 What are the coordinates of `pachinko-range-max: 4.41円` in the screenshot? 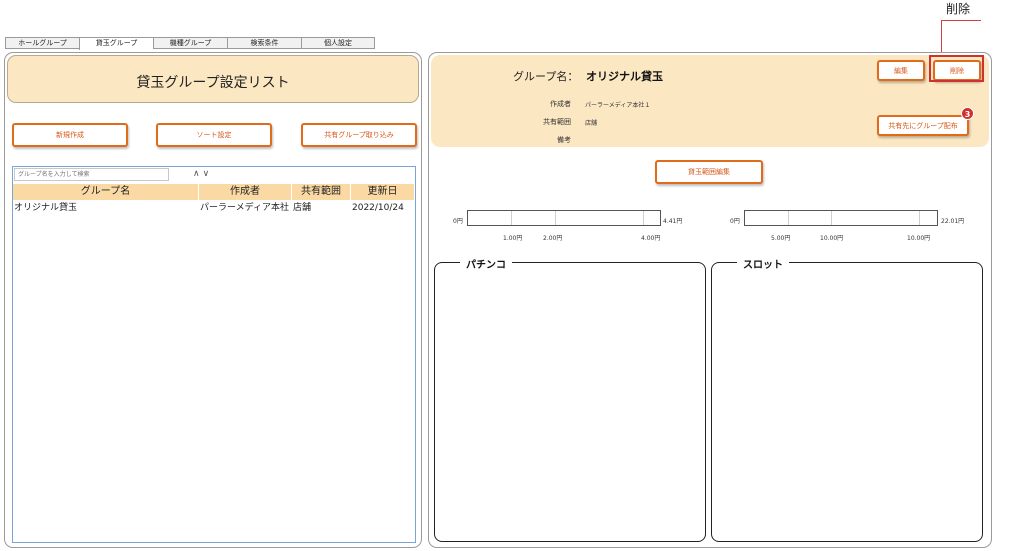 It's located at (673, 221).